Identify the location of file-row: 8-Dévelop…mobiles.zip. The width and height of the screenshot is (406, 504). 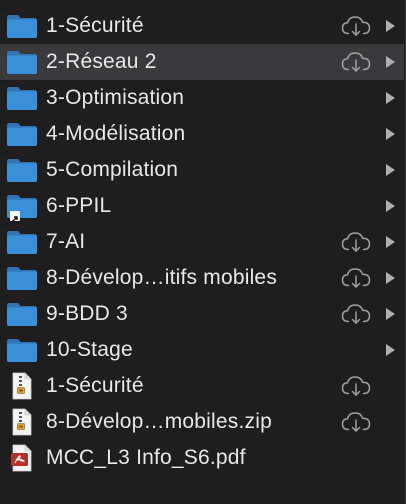
(202, 422).